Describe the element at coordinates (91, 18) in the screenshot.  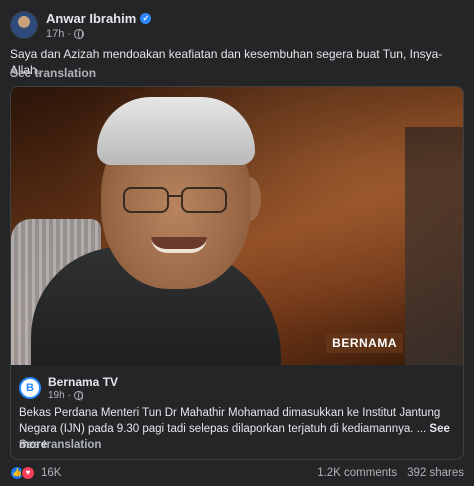
I see `author-name: Anwar Ibrahim` at that location.